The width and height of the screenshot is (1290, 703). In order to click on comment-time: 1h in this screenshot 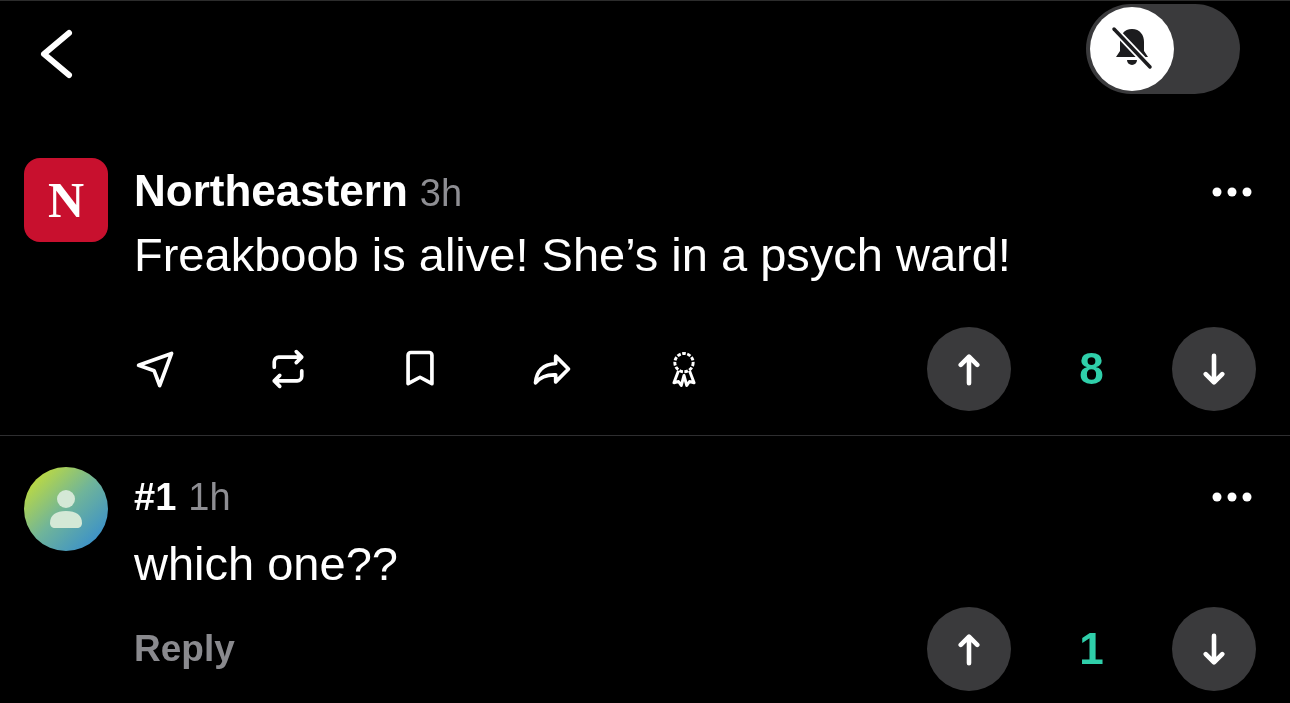, I will do `click(209, 497)`.